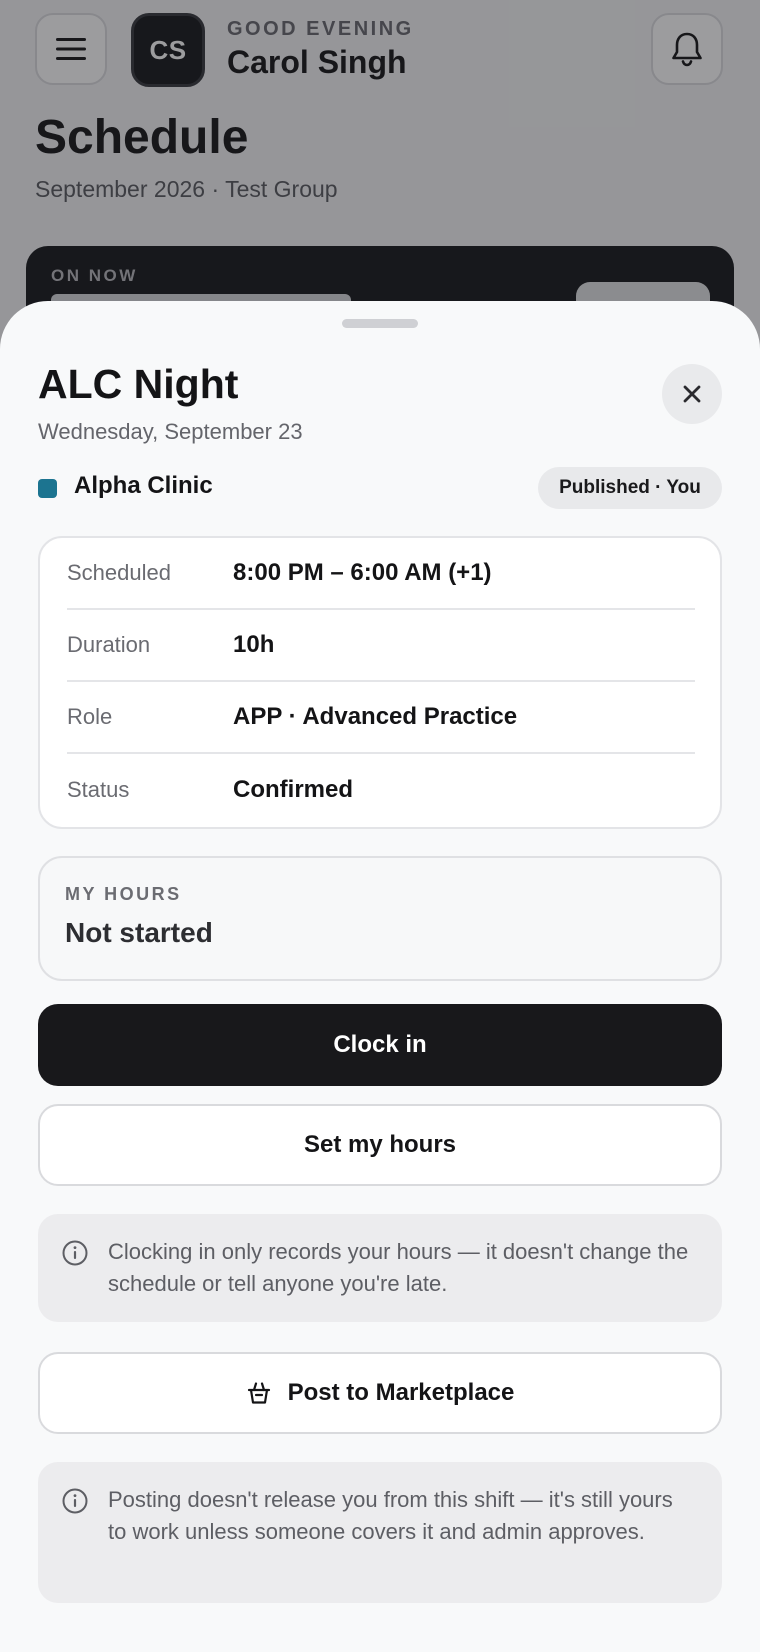 The image size is (760, 1652). Describe the element at coordinates (170, 431) in the screenshot. I see `shift-date: Wednesday, September 23` at that location.